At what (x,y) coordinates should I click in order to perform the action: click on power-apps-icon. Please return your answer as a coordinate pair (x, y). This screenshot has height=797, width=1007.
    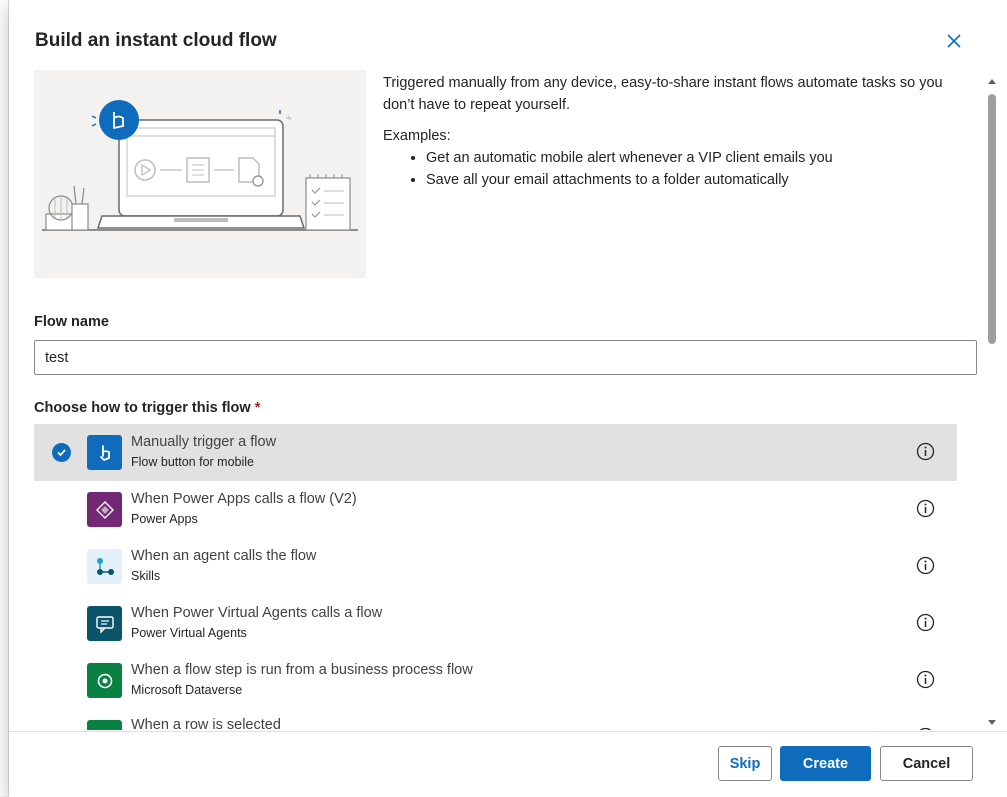
    Looking at the image, I should click on (104, 509).